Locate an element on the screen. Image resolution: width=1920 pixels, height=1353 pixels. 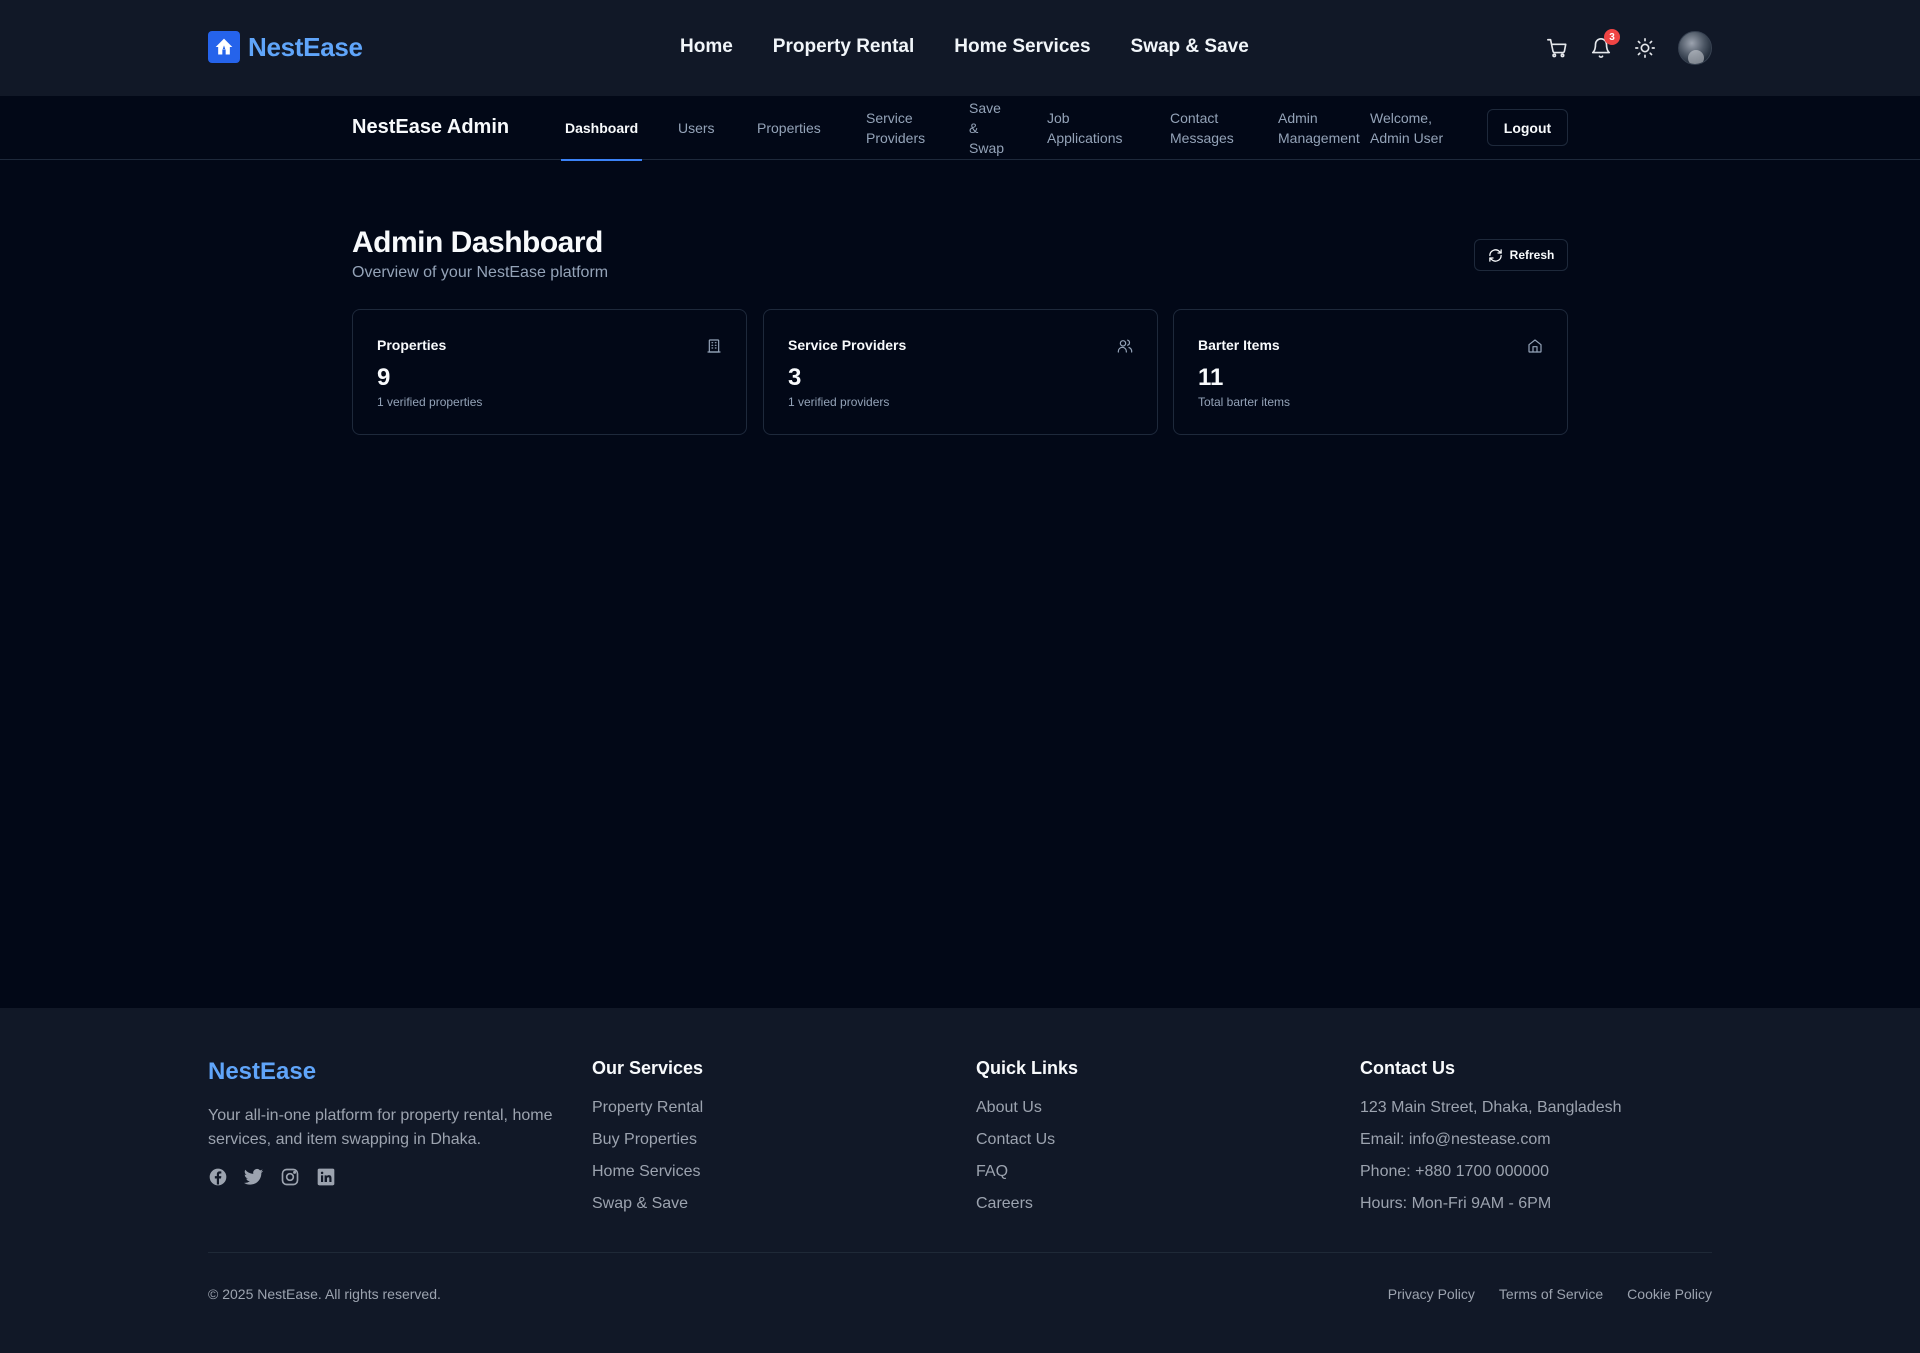
welcome-text: Welcome, Admin User is located at coordinates (1407, 128).